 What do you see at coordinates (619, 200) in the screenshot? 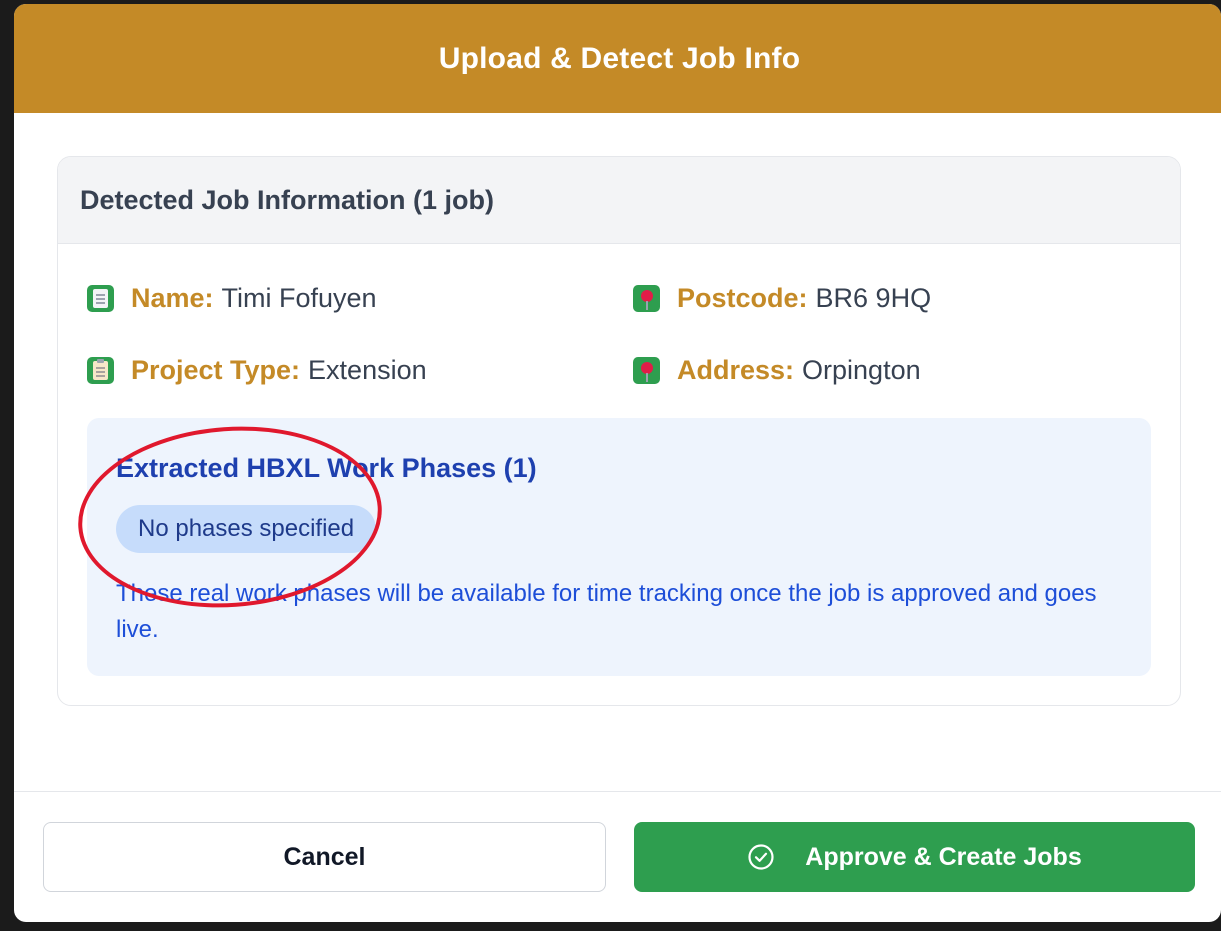
I see `card-header: Detected Job Information (1 job)` at bounding box center [619, 200].